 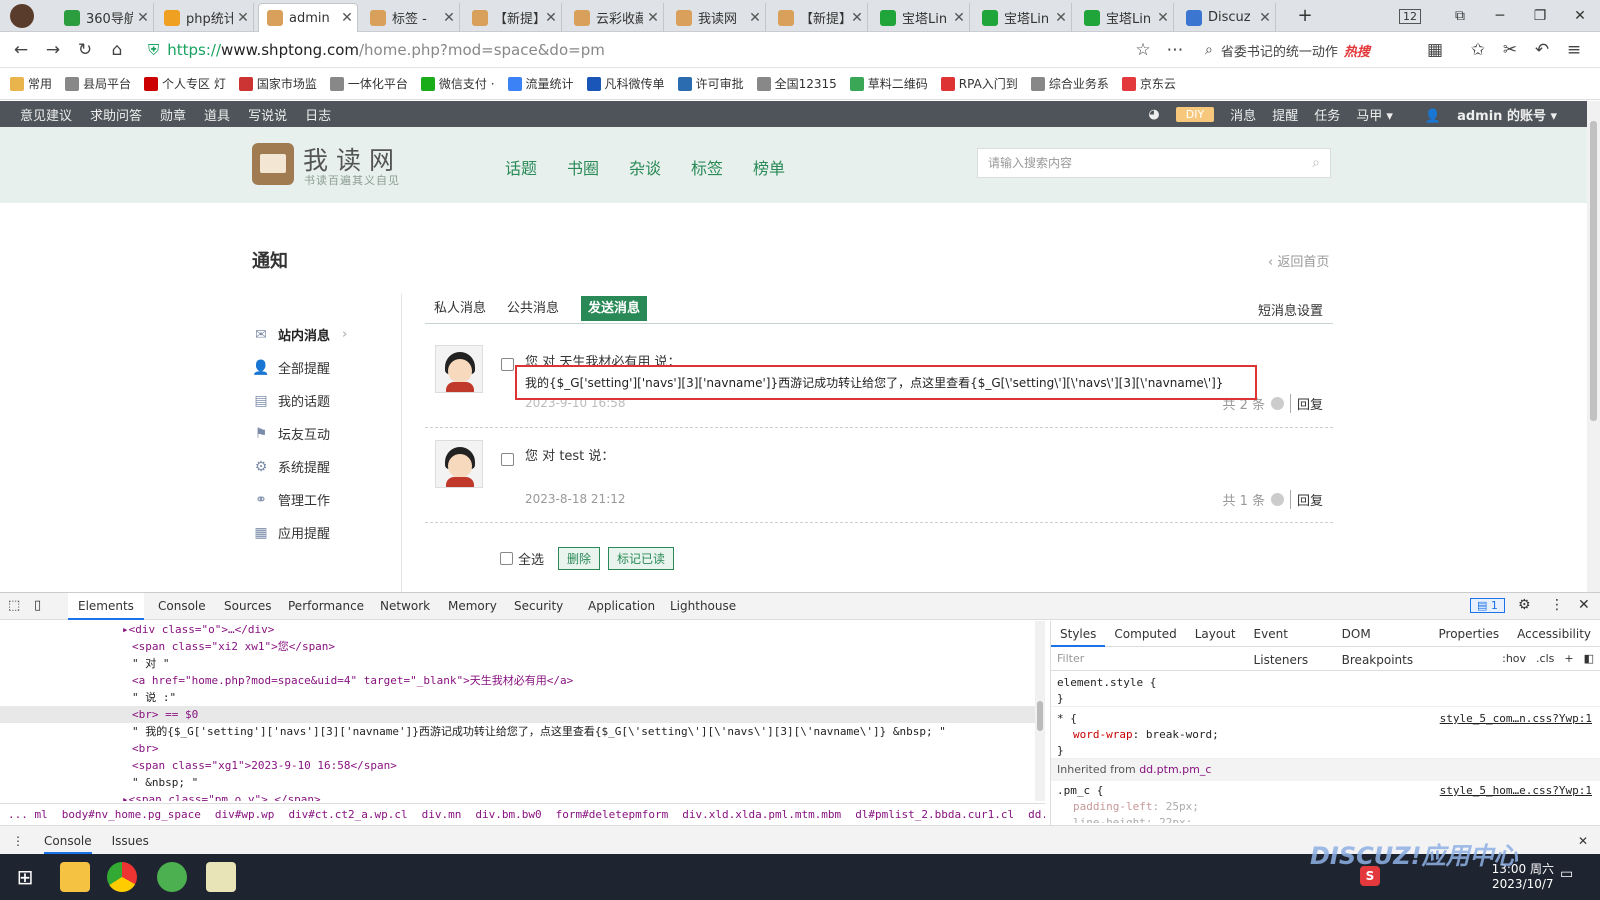 What do you see at coordinates (1078, 634) in the screenshot?
I see `styles-tab: Styles` at bounding box center [1078, 634].